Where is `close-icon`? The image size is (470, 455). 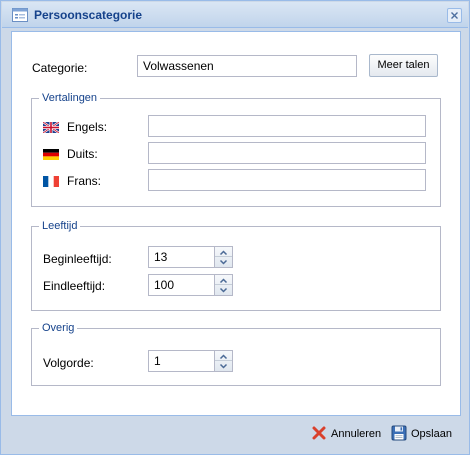
close-icon is located at coordinates (454, 15).